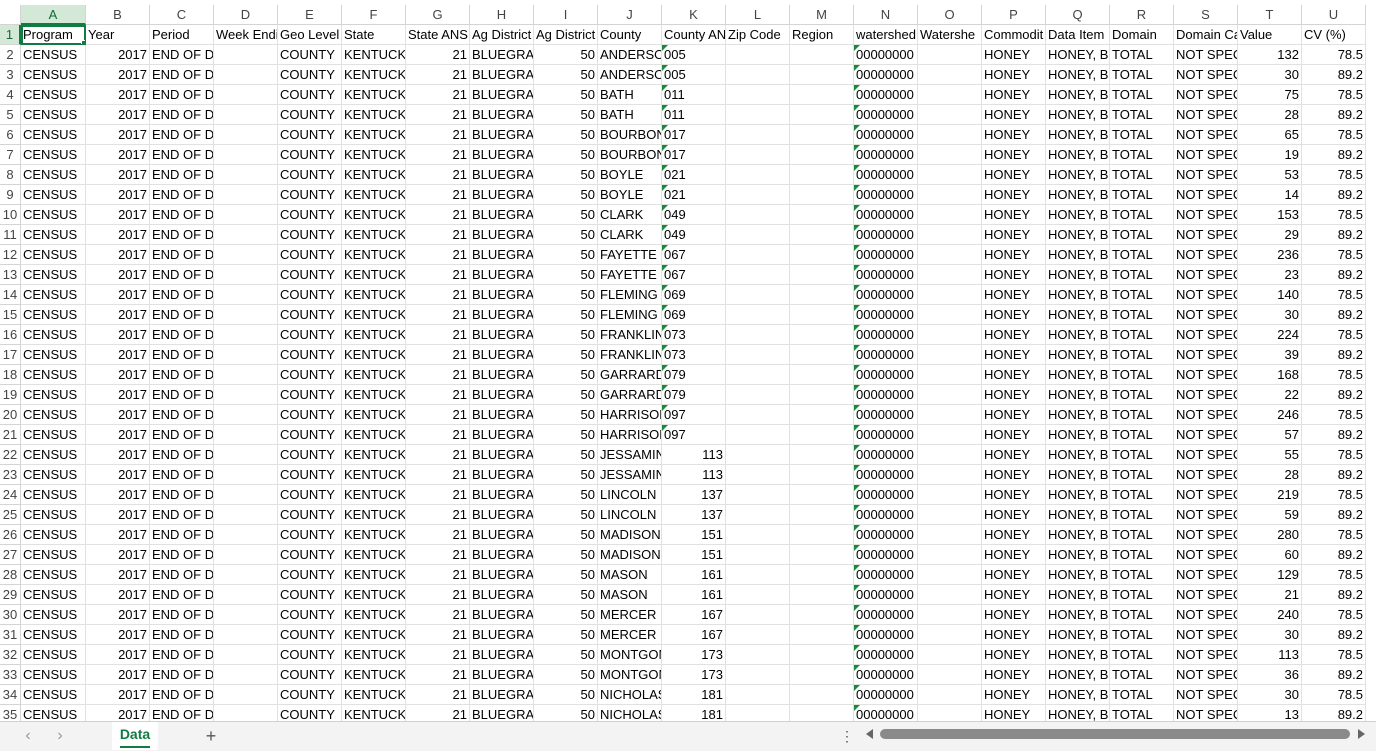 The width and height of the screenshot is (1376, 751). What do you see at coordinates (694, 75) in the screenshot?
I see `cell: 005` at bounding box center [694, 75].